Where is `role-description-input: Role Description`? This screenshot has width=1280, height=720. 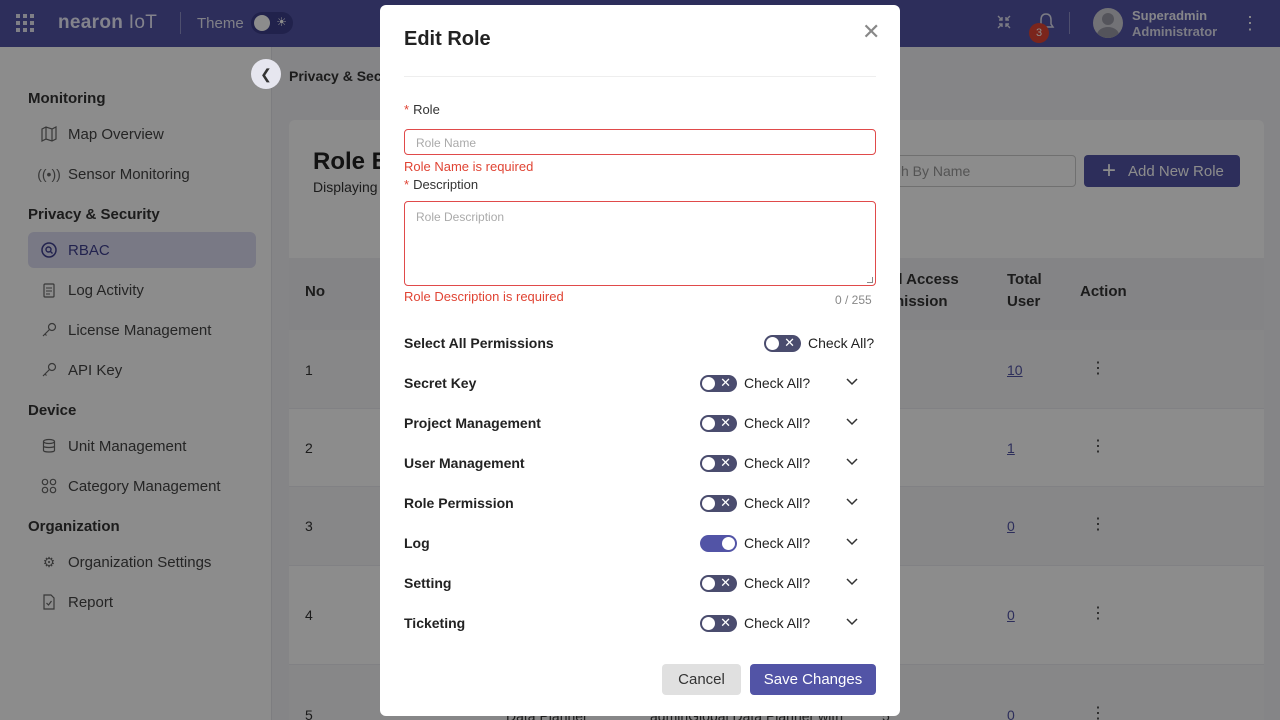 role-description-input: Role Description is located at coordinates (640, 243).